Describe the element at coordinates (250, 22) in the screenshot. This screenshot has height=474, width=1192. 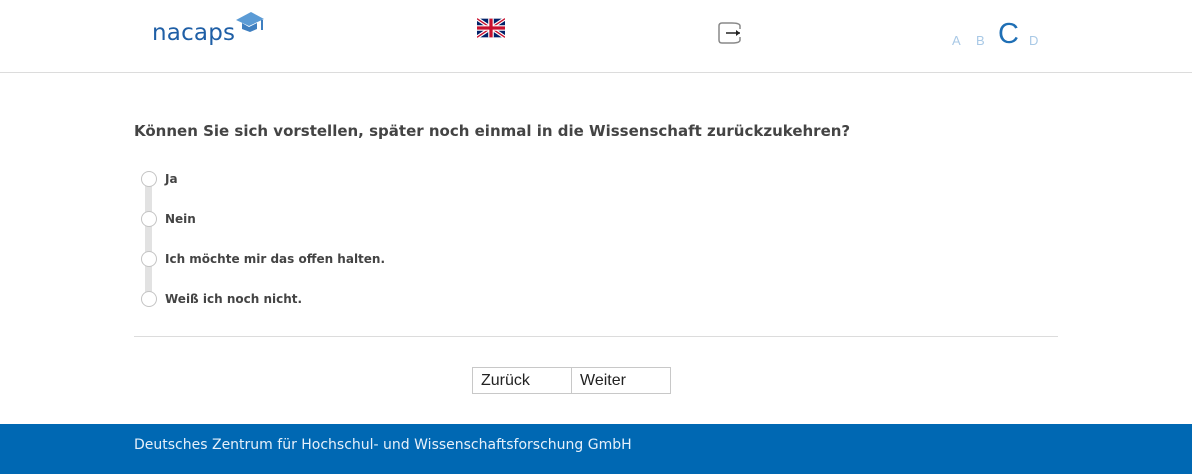
I see `graduation-cap-icon` at that location.